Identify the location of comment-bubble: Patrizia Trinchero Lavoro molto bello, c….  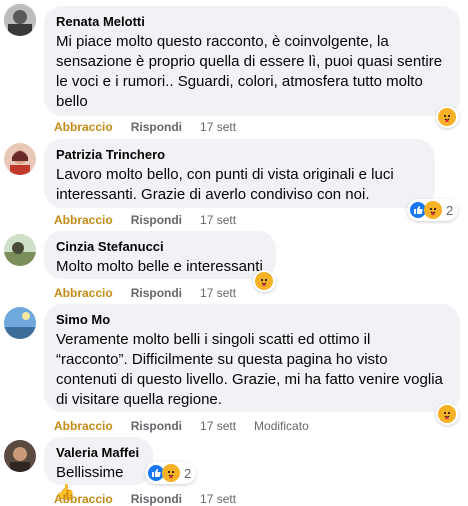
(239, 173).